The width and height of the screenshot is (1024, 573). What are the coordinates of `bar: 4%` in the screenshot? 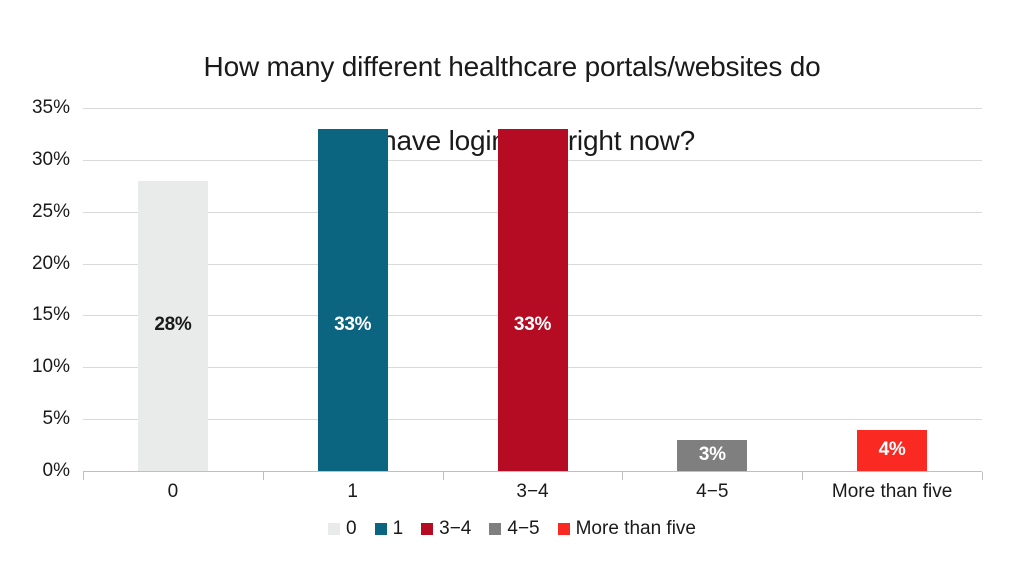 It's located at (892, 450).